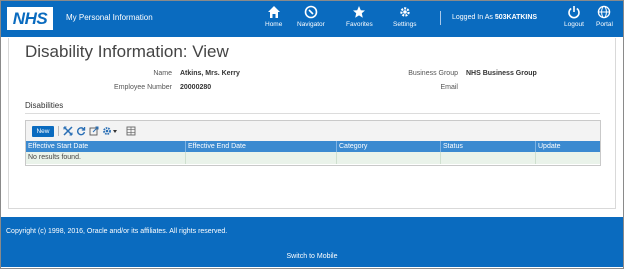 The height and width of the screenshot is (269, 624). Describe the element at coordinates (106, 158) in the screenshot. I see `empty-results-message: No results found.` at that location.